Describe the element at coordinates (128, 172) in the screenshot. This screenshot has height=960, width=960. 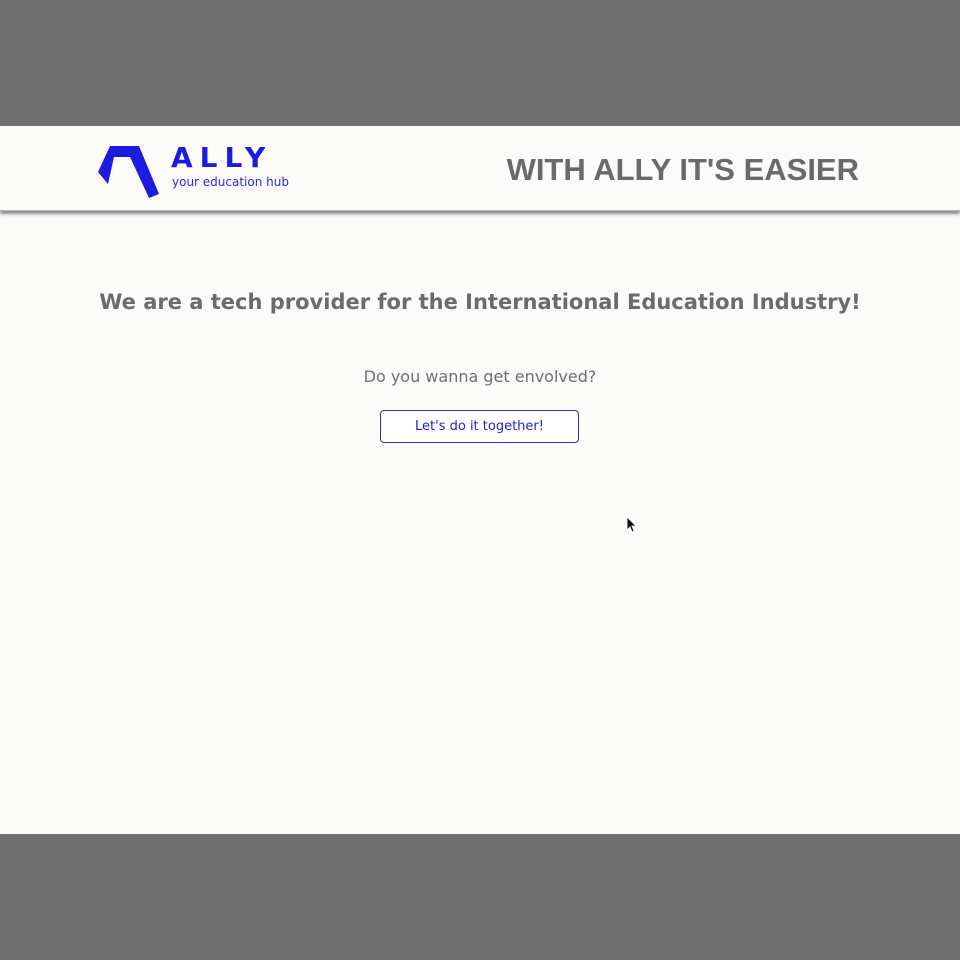
I see `ally-logo-mark-icon` at that location.